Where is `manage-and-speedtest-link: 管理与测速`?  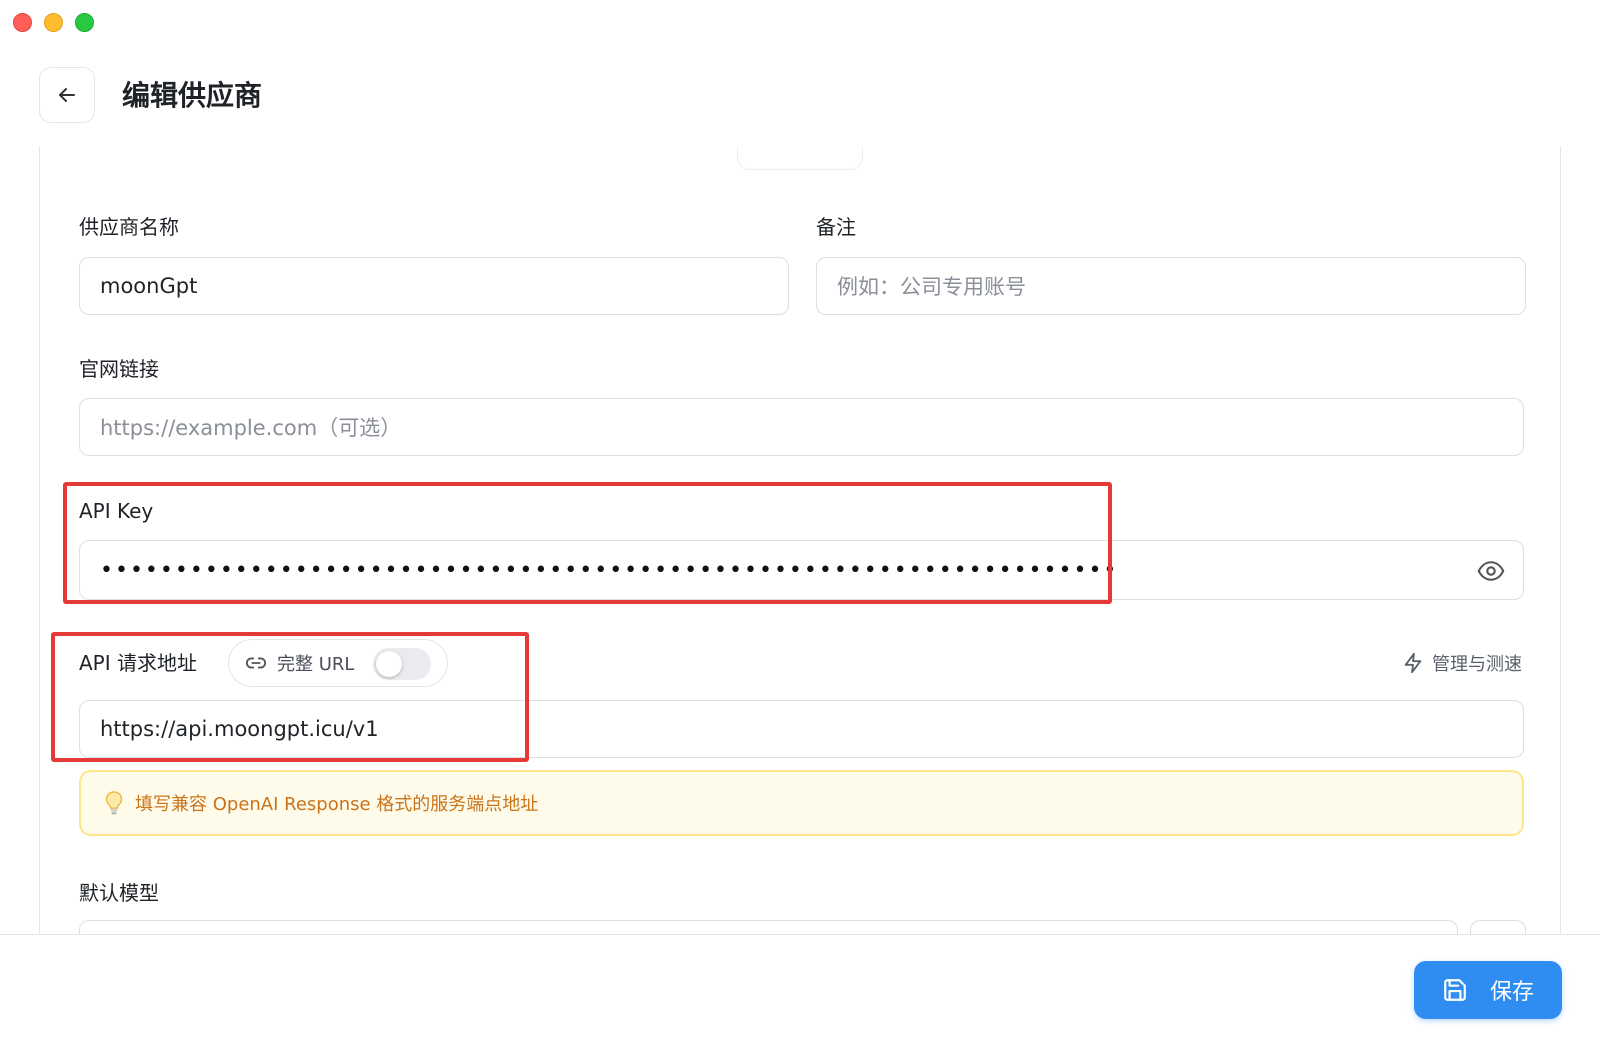
manage-and-speedtest-link: 管理与测速 is located at coordinates (1462, 663).